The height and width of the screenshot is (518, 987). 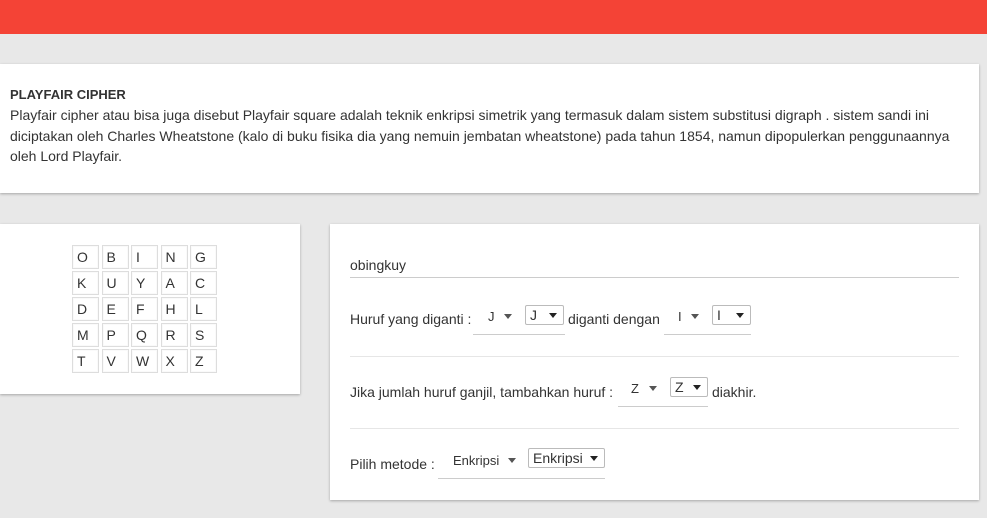 I want to click on grid-cell: H, so click(x=174, y=309).